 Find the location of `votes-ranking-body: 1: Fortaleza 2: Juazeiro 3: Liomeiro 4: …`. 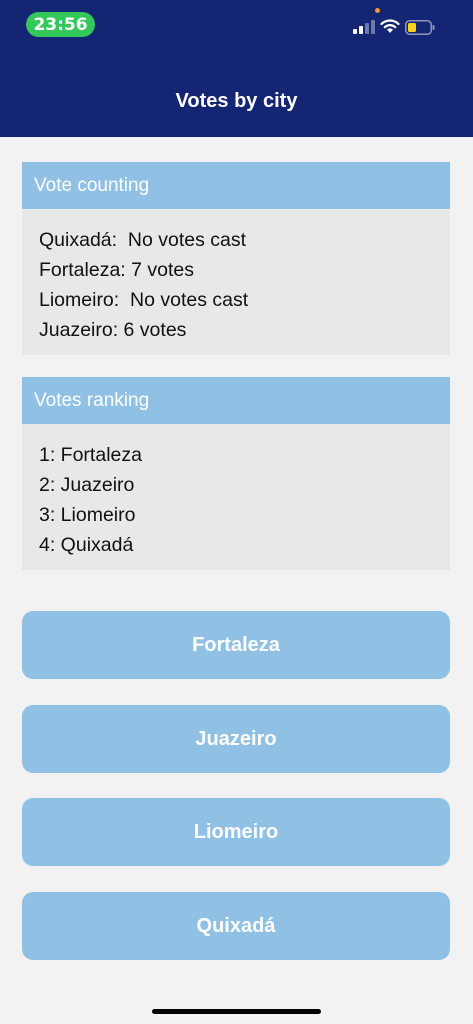

votes-ranking-body: 1: Fortaleza 2: Juazeiro 3: Liomeiro 4: … is located at coordinates (236, 497).